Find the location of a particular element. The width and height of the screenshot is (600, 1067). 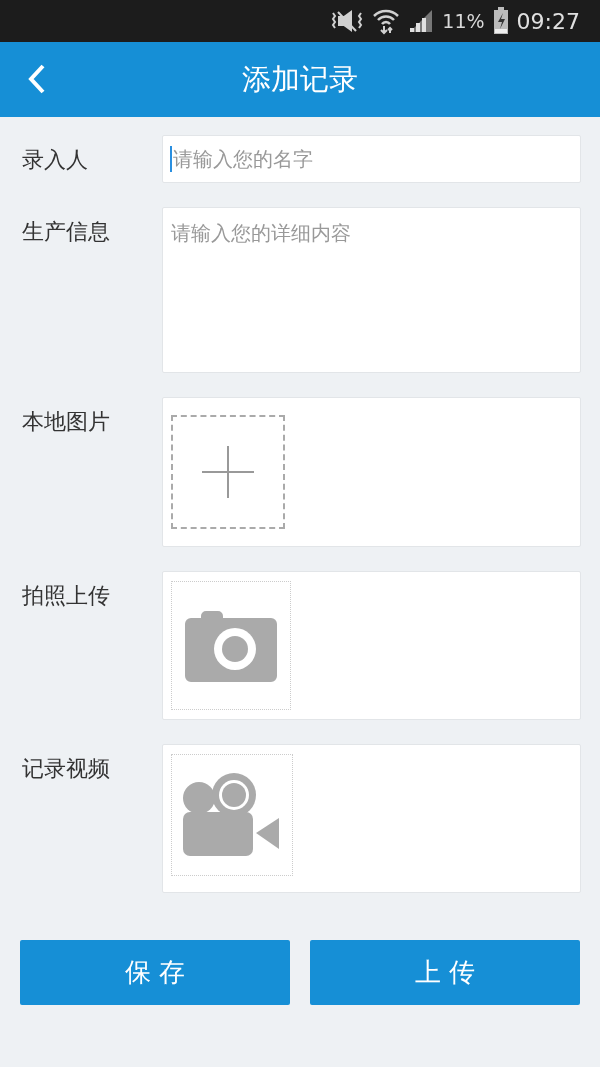

add-image-button is located at coordinates (228, 472).